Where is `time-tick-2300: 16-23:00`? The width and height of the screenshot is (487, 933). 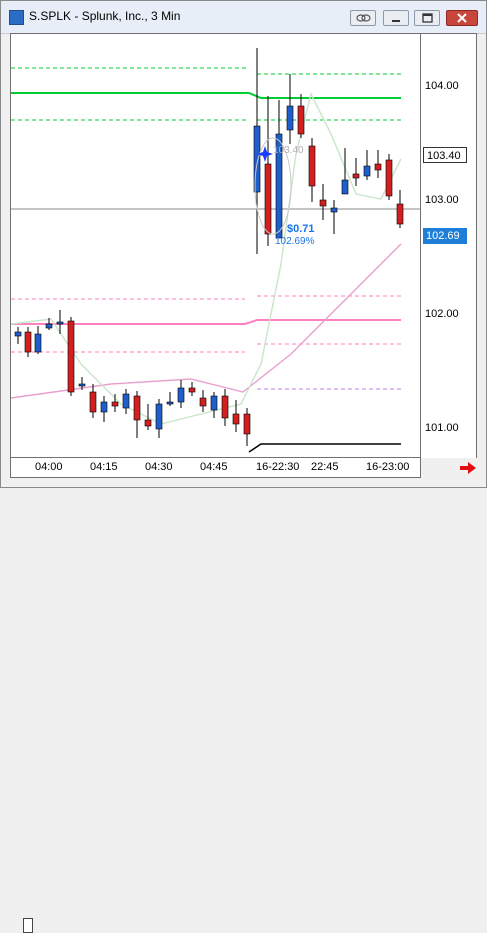
time-tick-2300: 16-23:00 is located at coordinates (388, 467).